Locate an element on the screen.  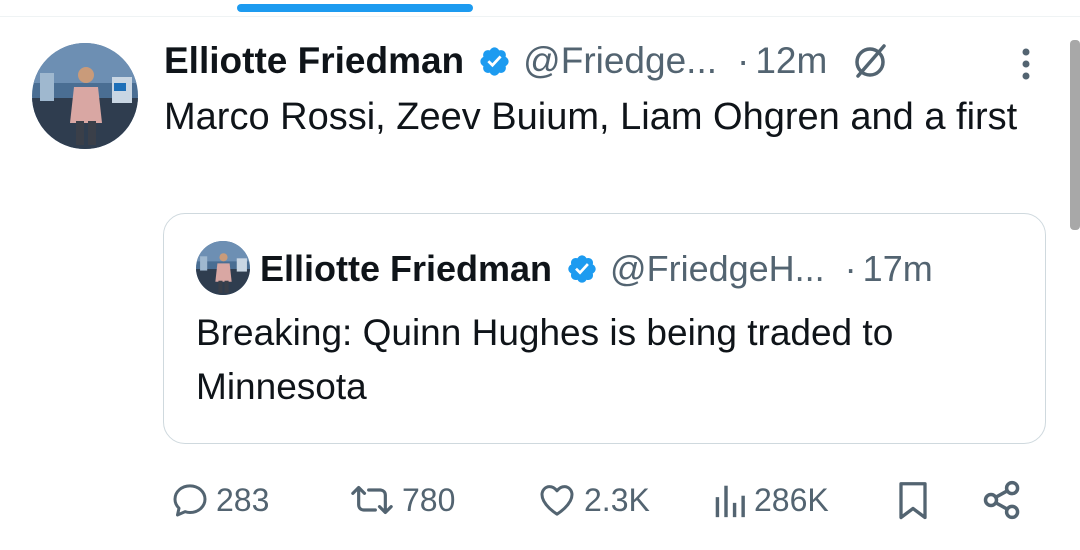
timestamp: 12m is located at coordinates (791, 61).